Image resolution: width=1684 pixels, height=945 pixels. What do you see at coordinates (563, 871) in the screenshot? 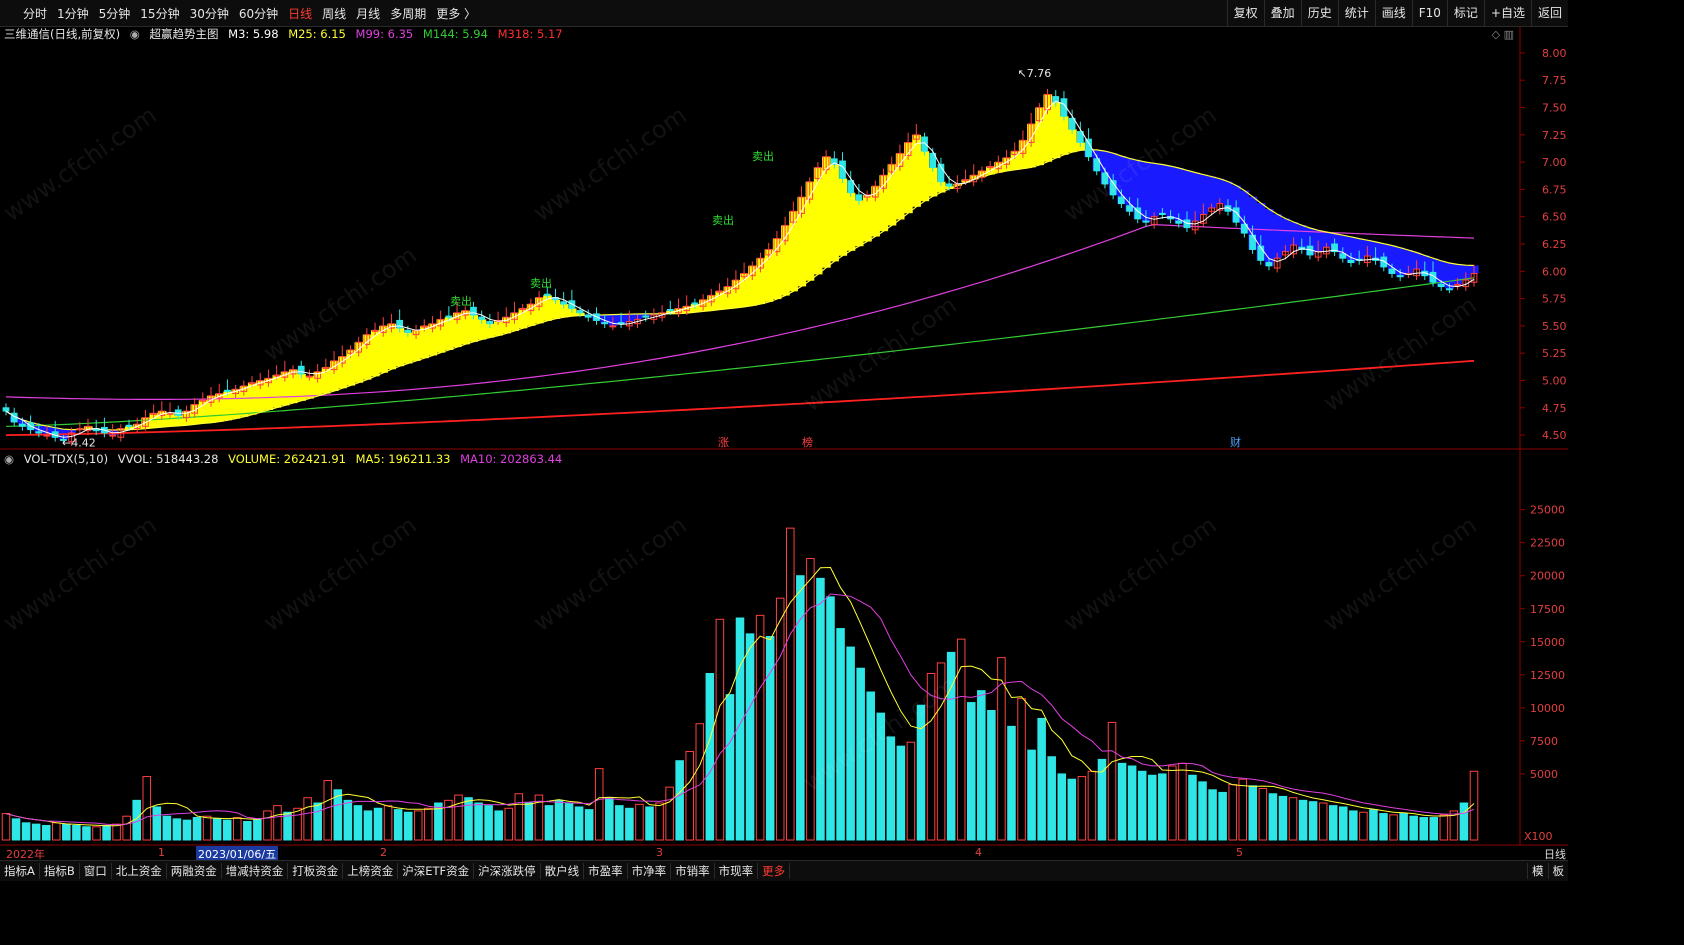
I see `indicator-tab-10: 散户线` at bounding box center [563, 871].